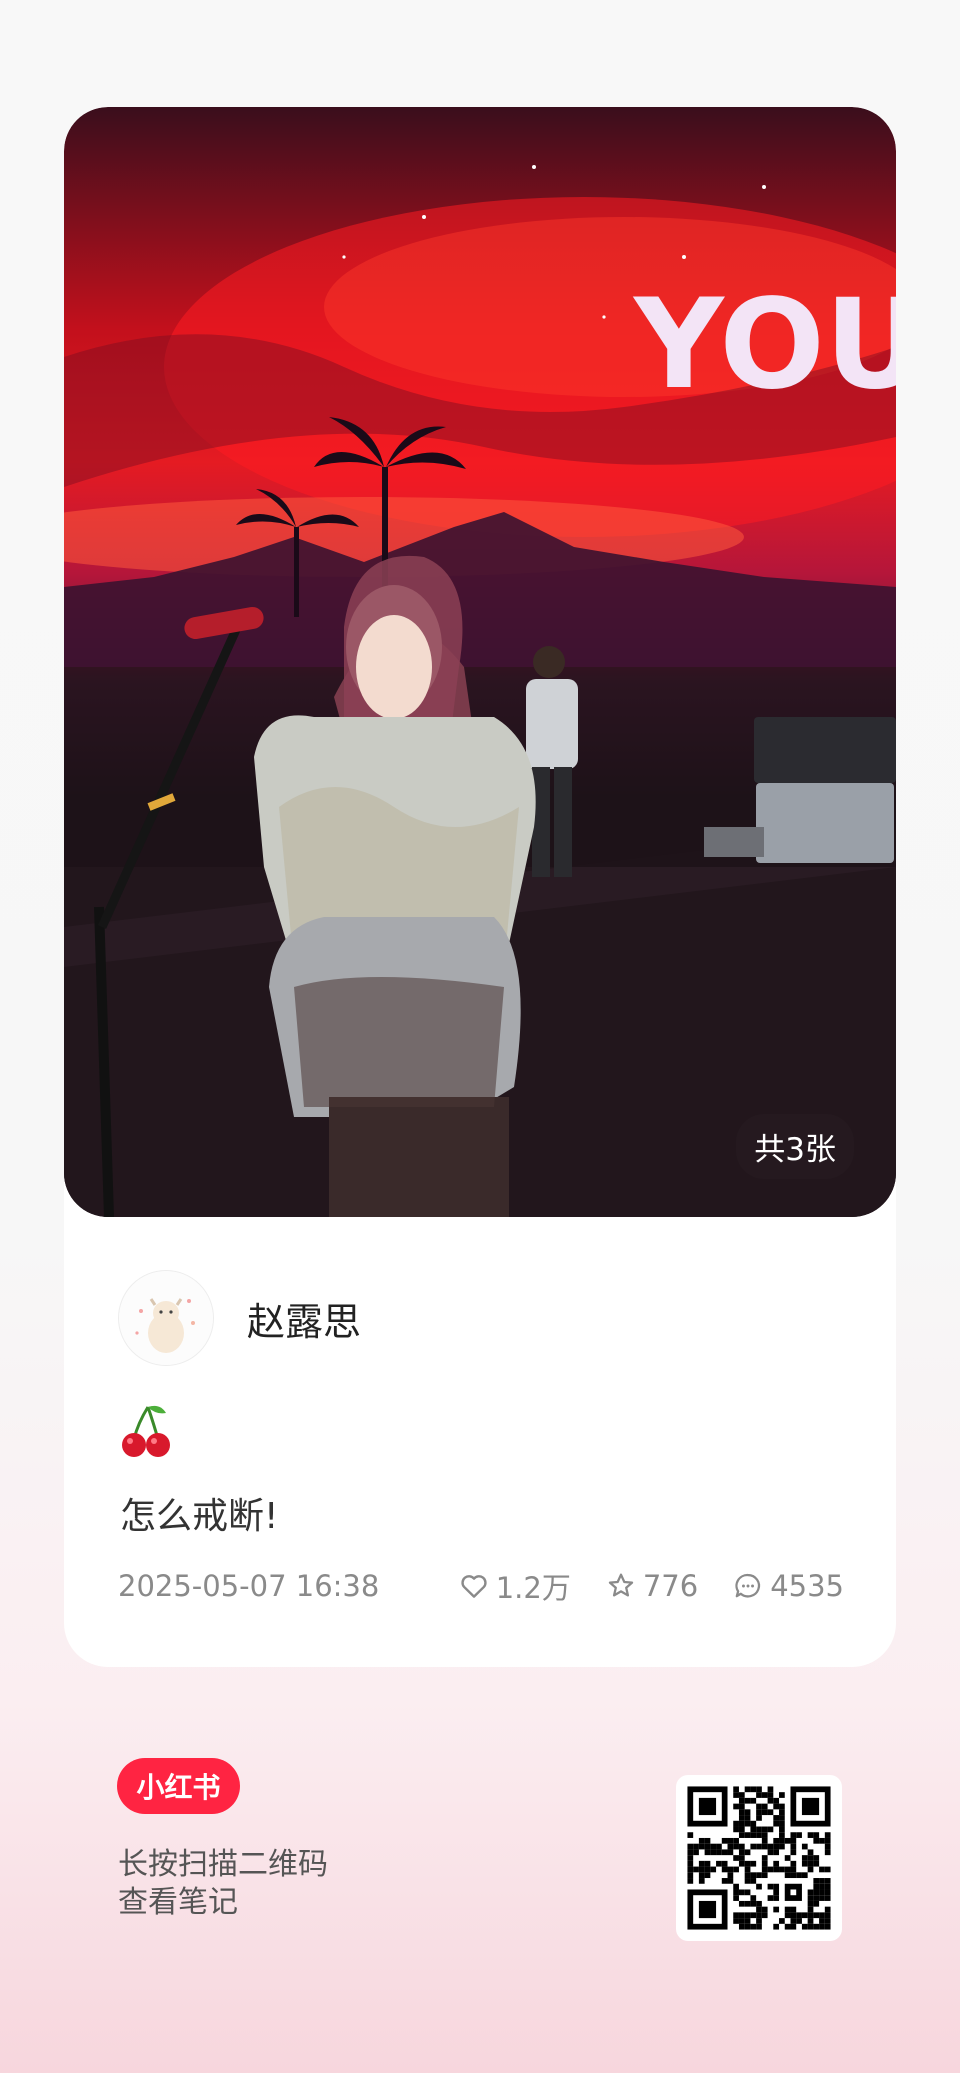 This screenshot has height=2073, width=960. Describe the element at coordinates (304, 1318) in the screenshot. I see `author-name: 赵露思` at that location.